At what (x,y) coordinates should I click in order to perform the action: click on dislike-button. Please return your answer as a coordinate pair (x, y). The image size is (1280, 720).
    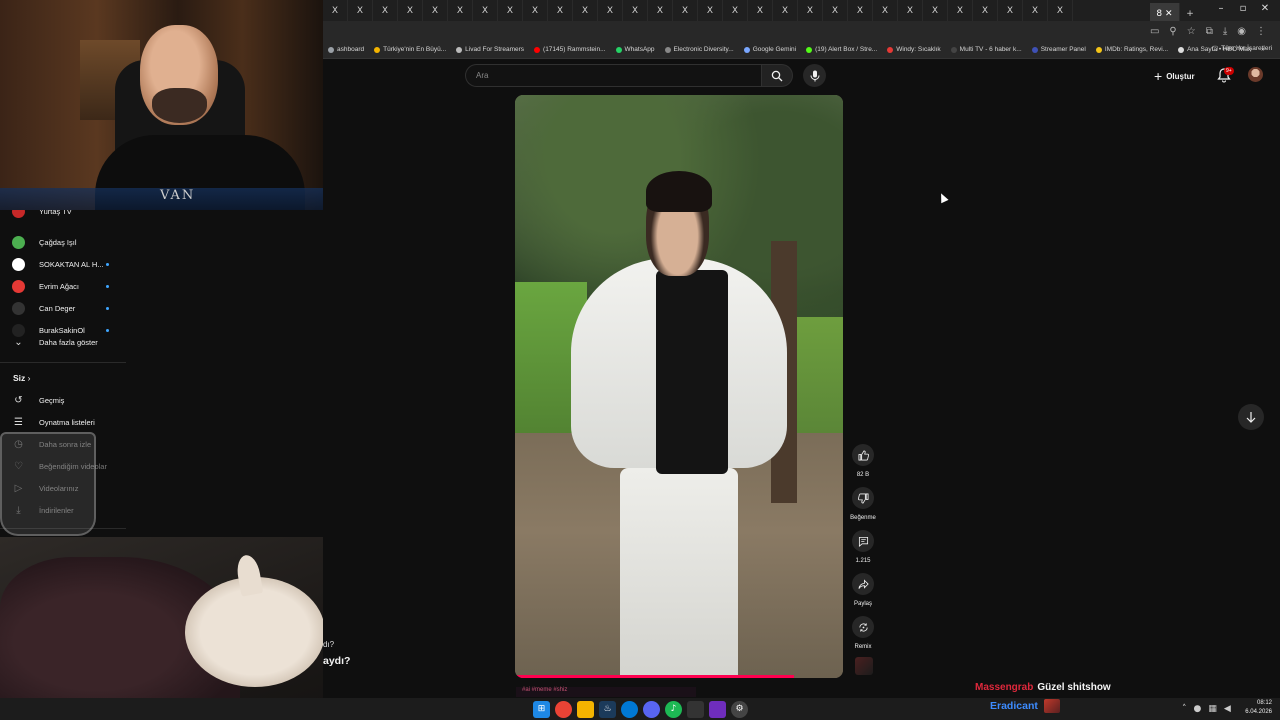
    Looking at the image, I should click on (863, 498).